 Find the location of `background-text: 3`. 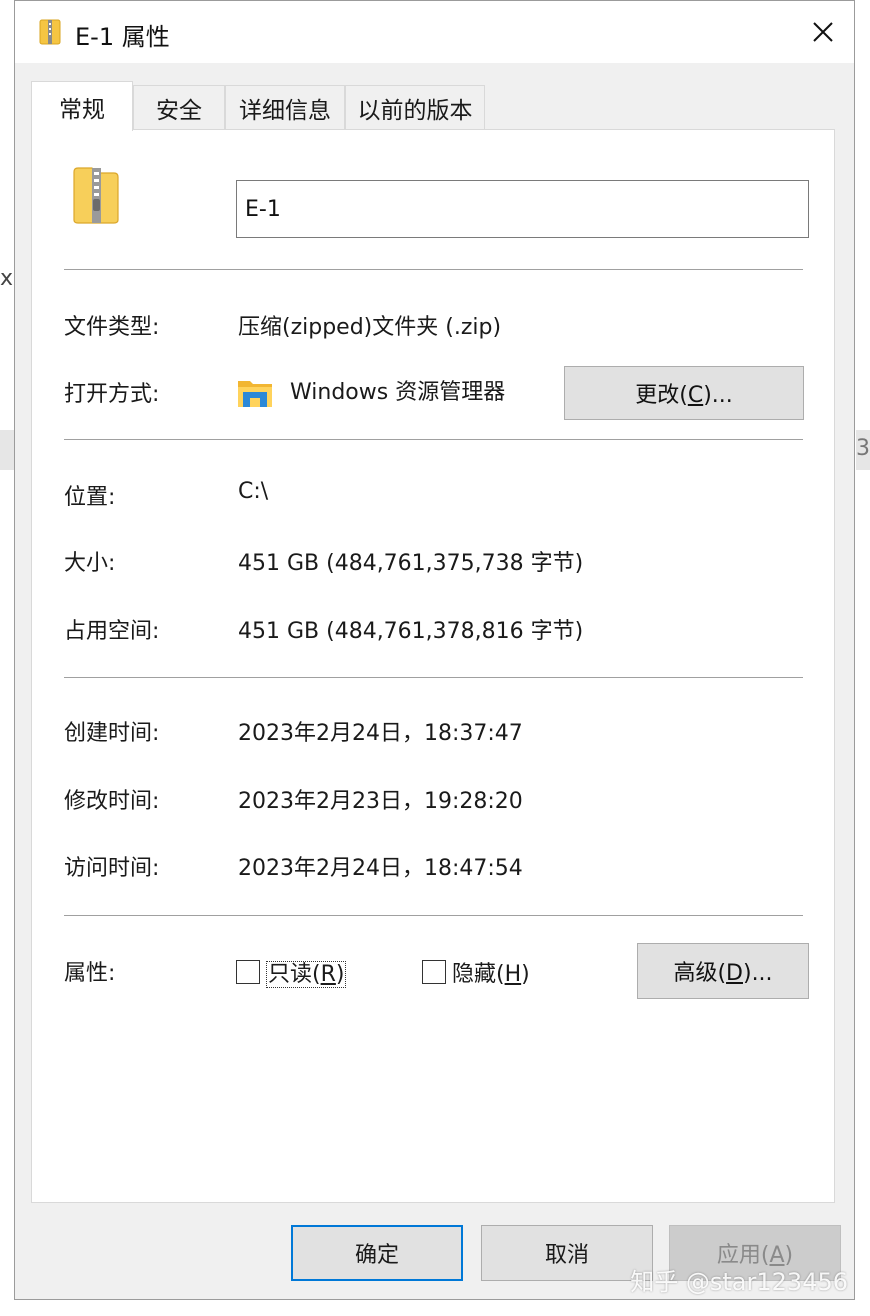

background-text: 3 is located at coordinates (863, 448).